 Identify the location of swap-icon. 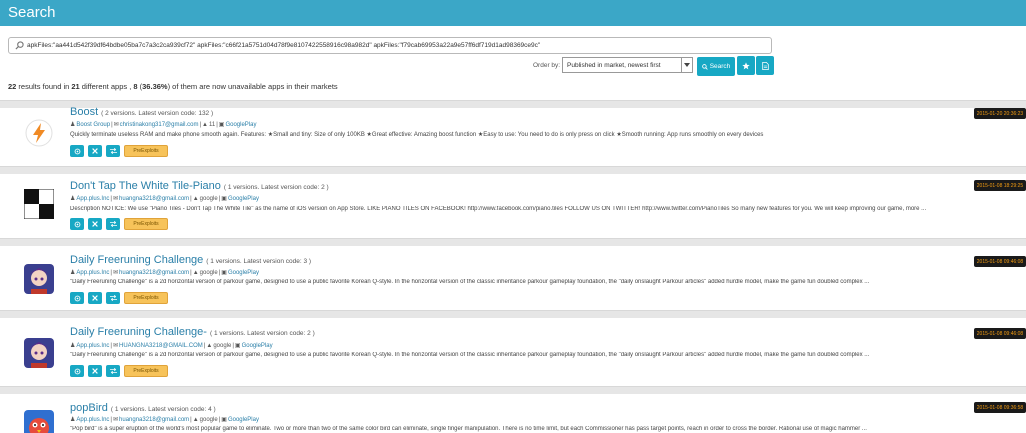
(113, 224).